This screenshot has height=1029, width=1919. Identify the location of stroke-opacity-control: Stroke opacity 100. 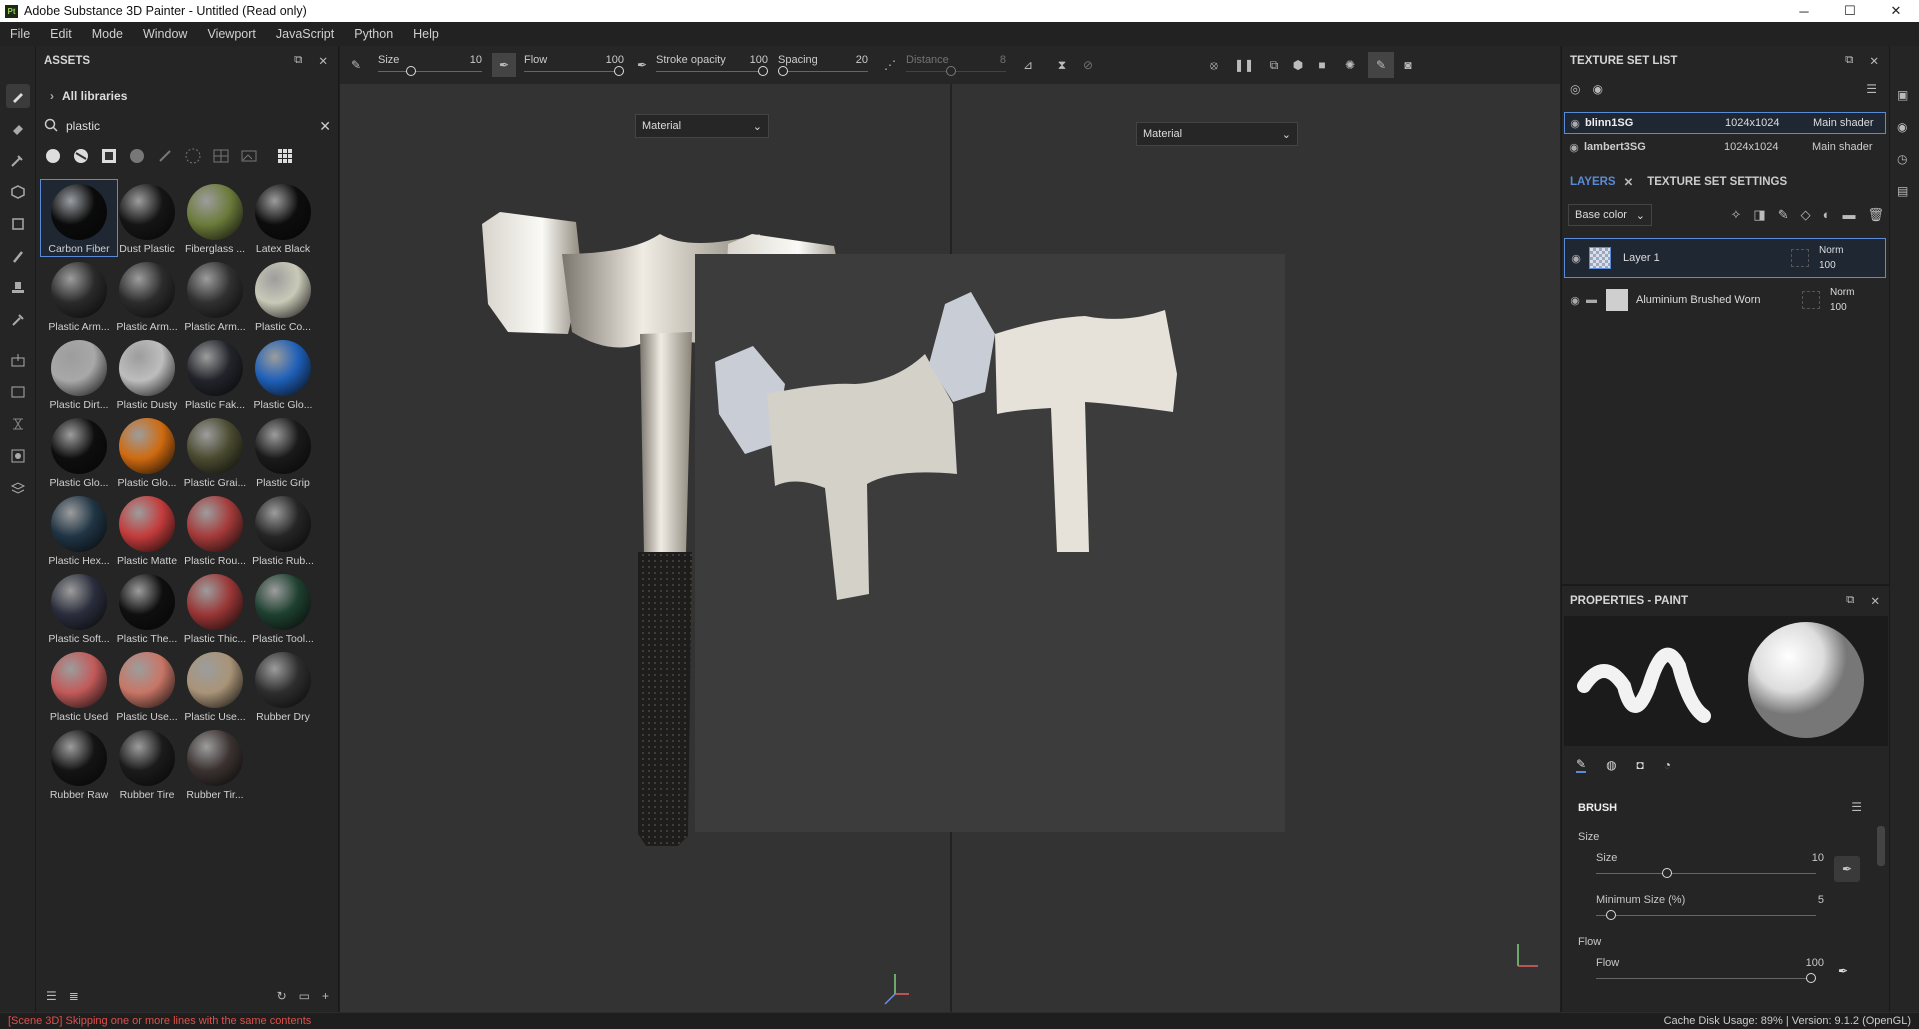
(712, 65).